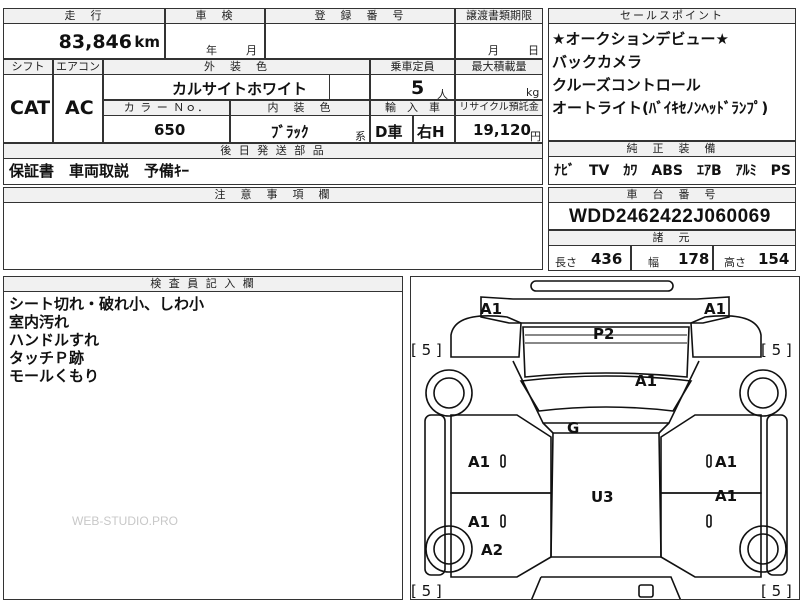  Describe the element at coordinates (597, 62) in the screenshot. I see `sales-point-item: バックカメラ` at that location.